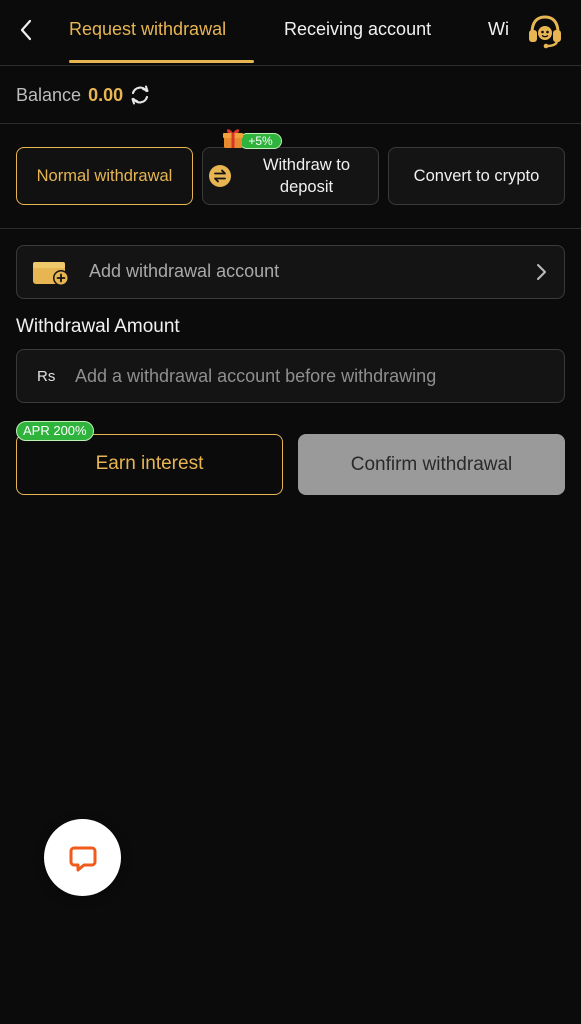  I want to click on tab-label: Receiving account, so click(358, 29).